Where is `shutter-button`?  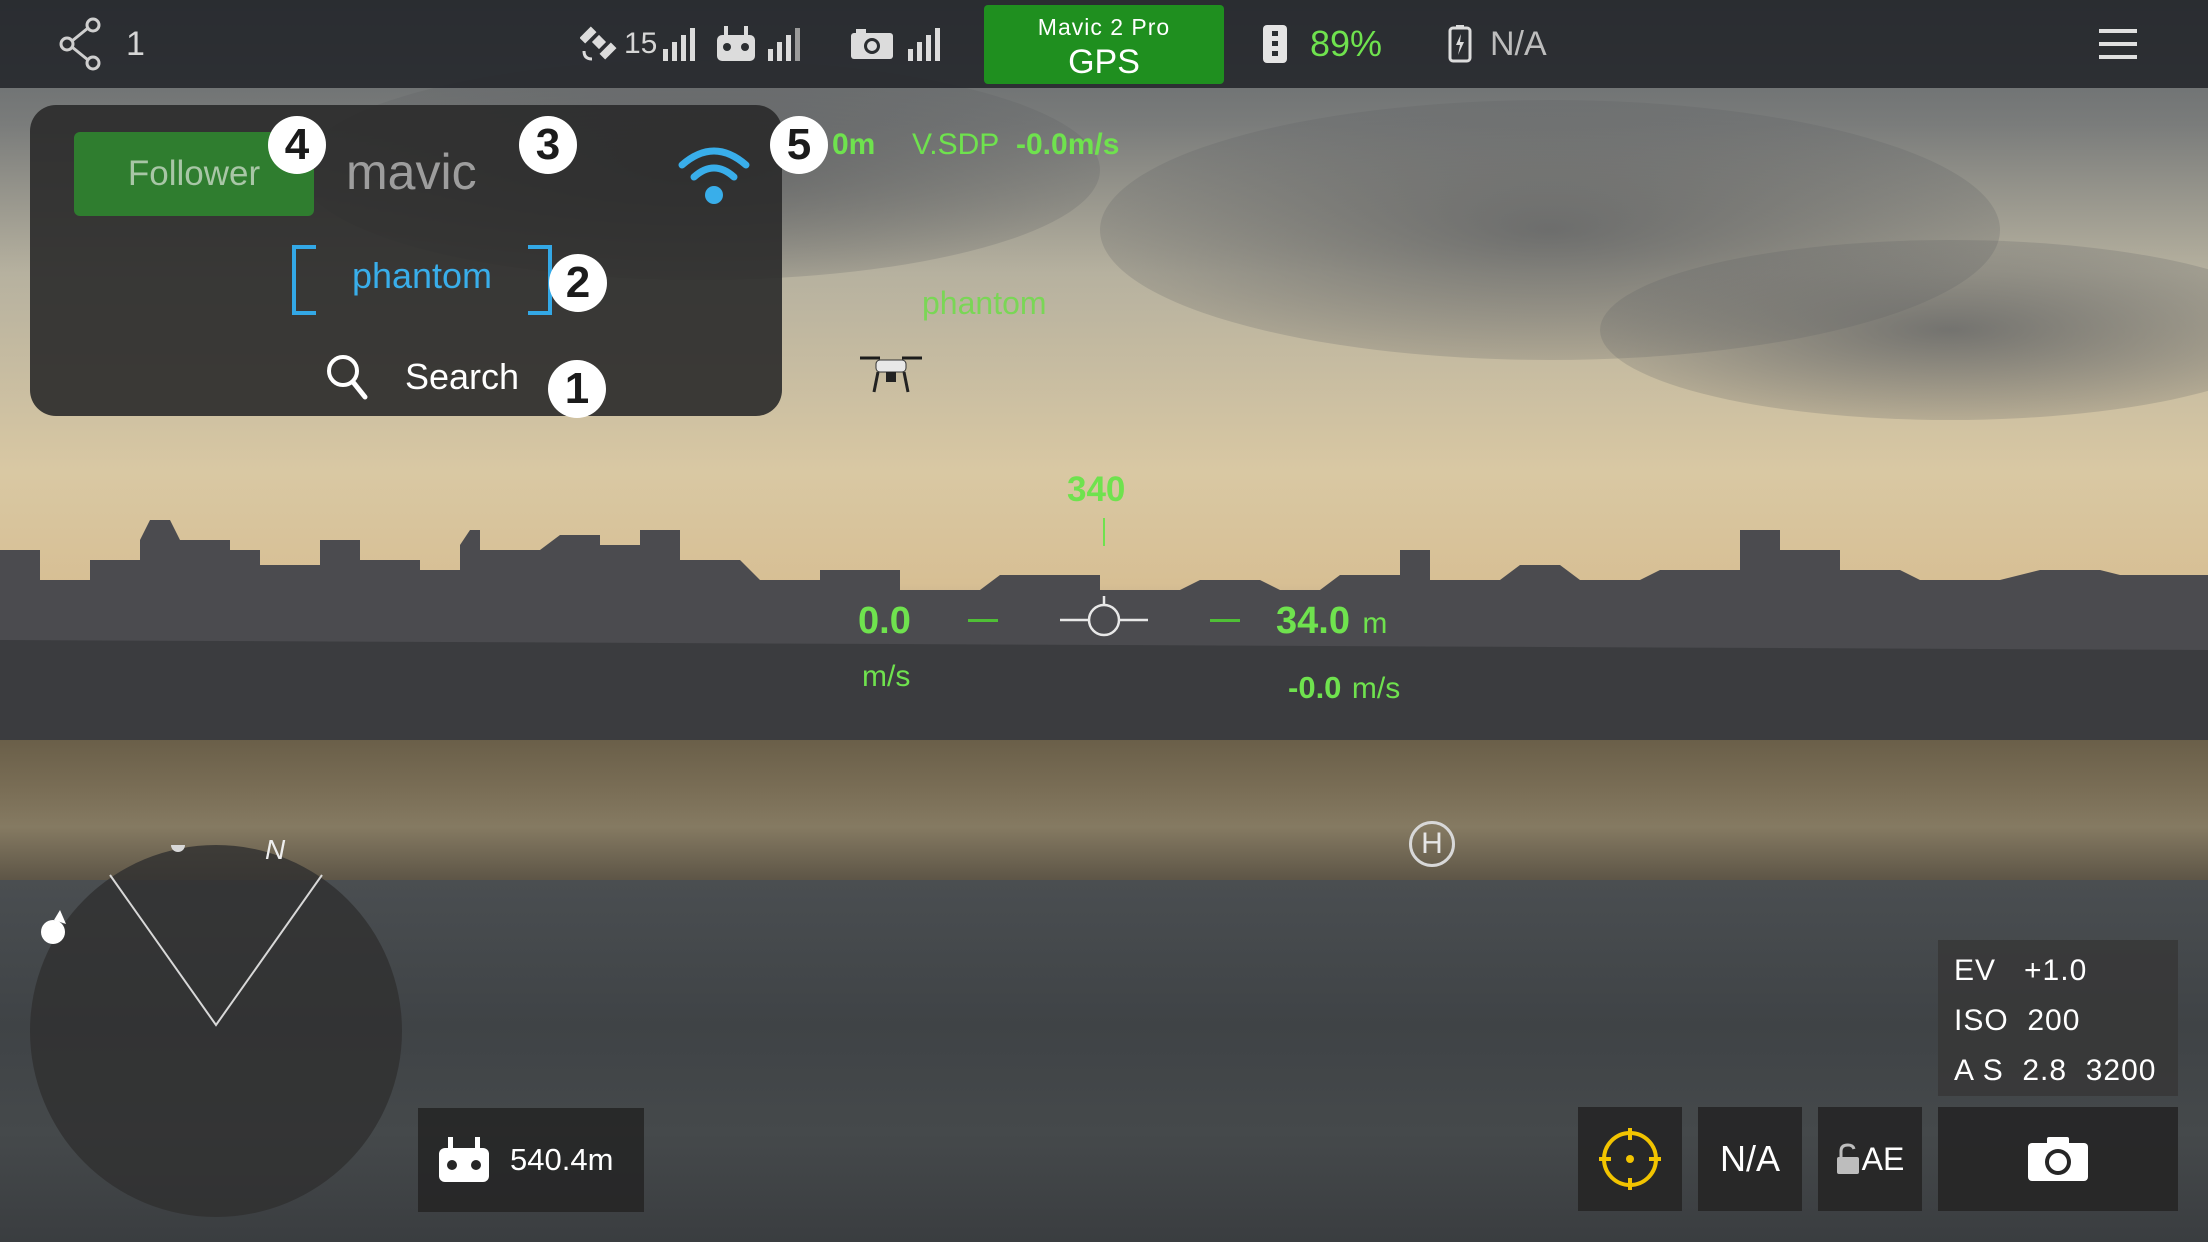
shutter-button is located at coordinates (2058, 1159).